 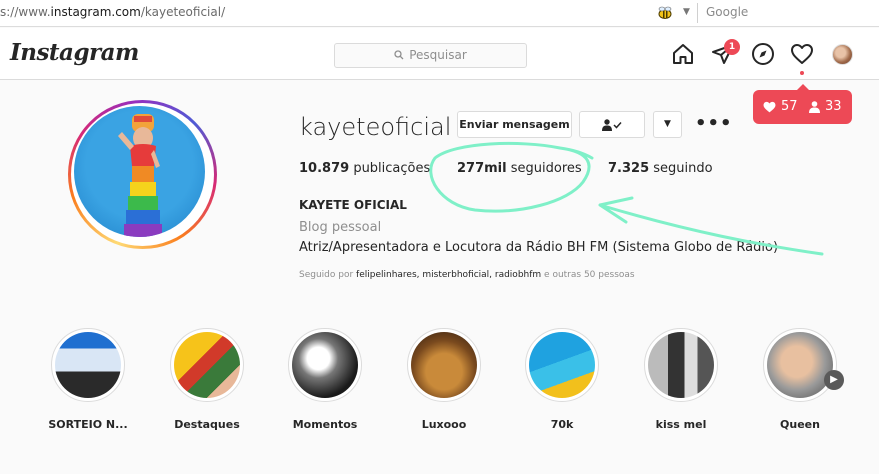 What do you see at coordinates (95, 12) in the screenshot?
I see `url-host: instagram.com` at bounding box center [95, 12].